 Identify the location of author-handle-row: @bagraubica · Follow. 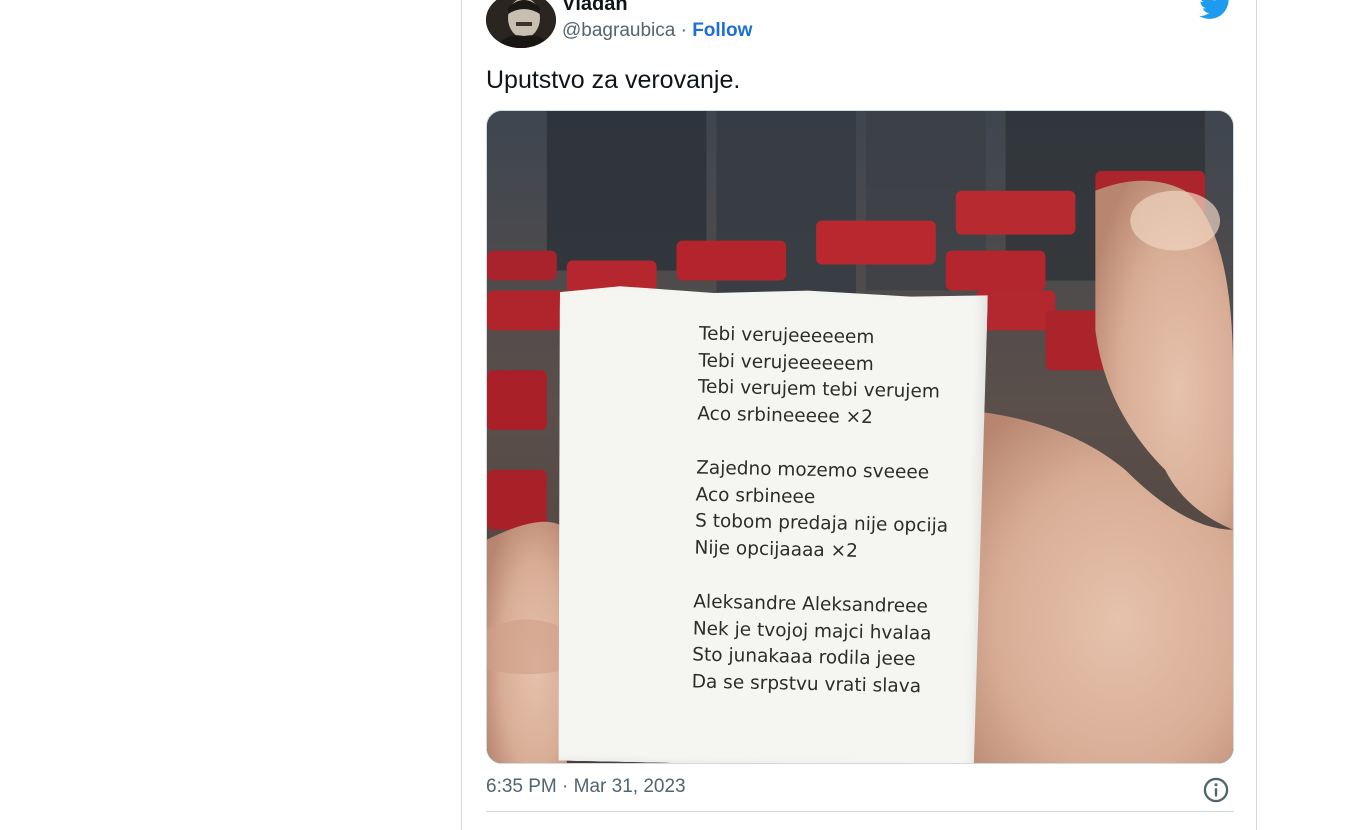
(657, 31).